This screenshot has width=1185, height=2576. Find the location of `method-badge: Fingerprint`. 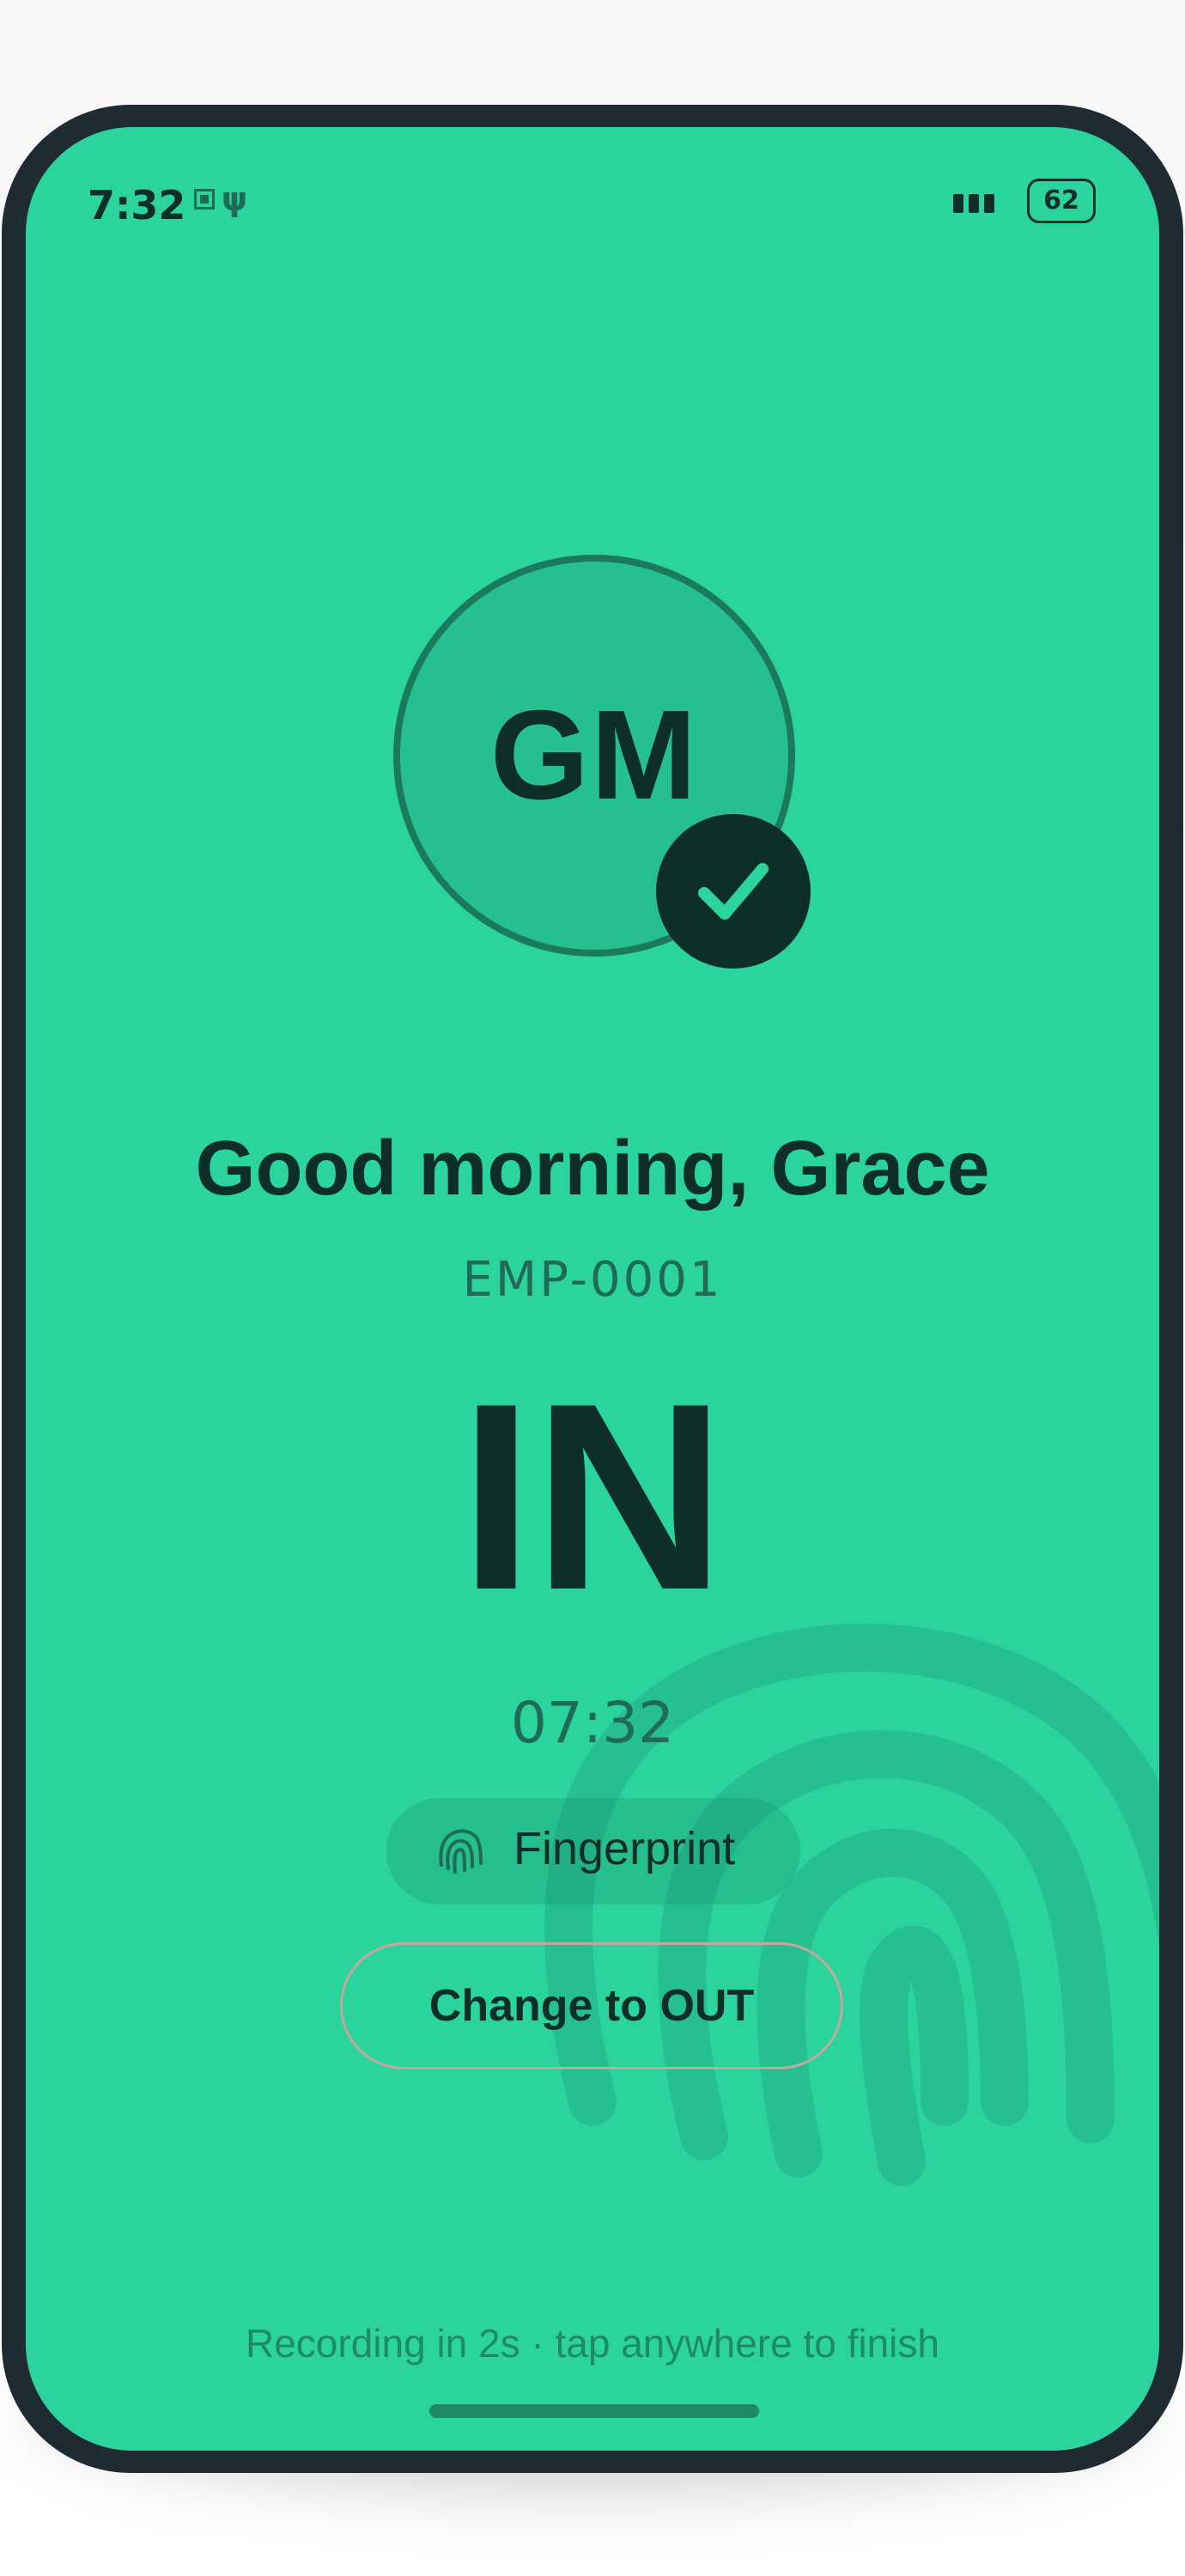

method-badge: Fingerprint is located at coordinates (593, 1851).